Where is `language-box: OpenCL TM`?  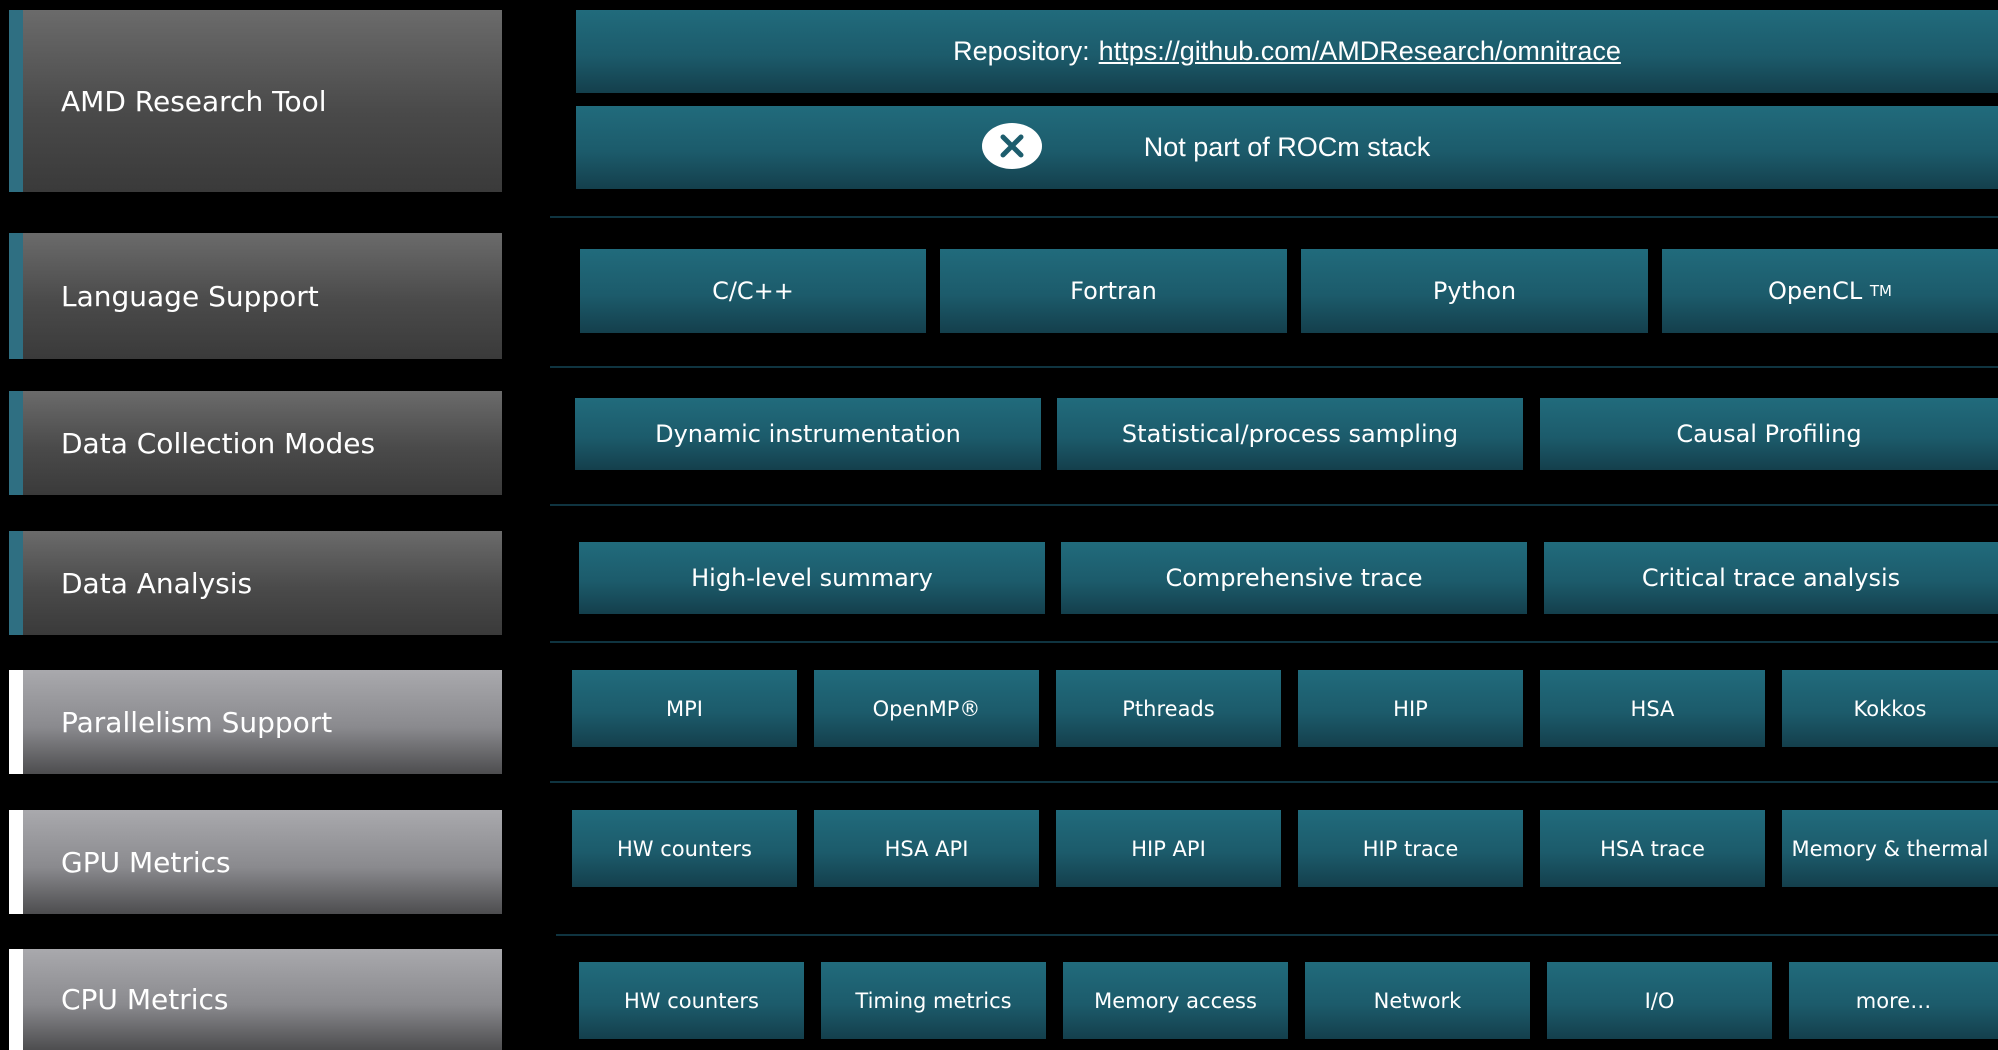
language-box: OpenCL TM is located at coordinates (1830, 291).